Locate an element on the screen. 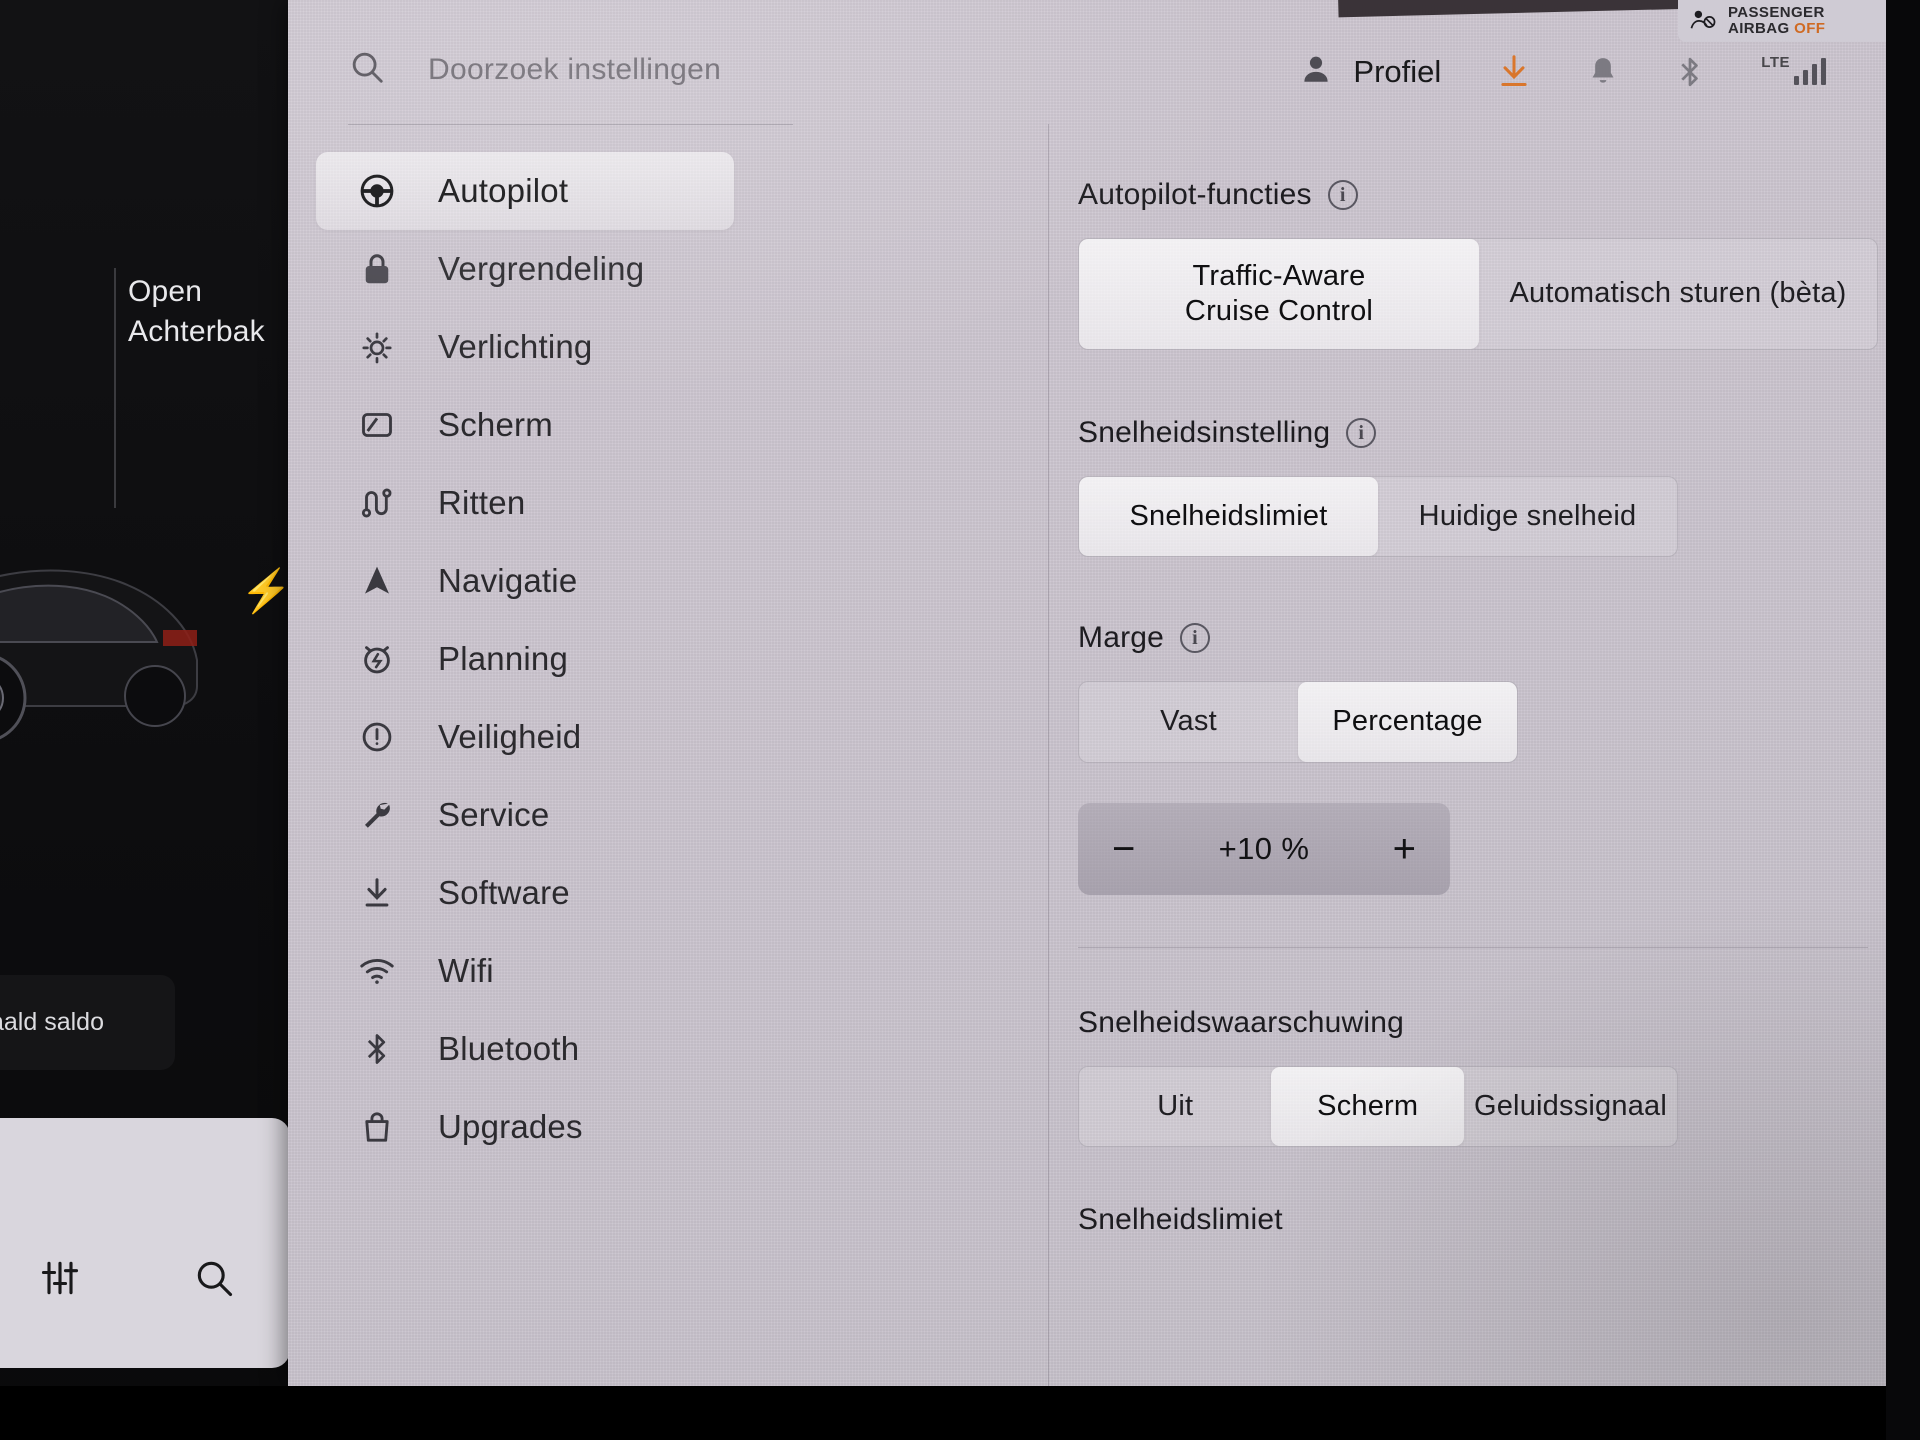 The image size is (1920, 1440). software-download-icon is located at coordinates (1514, 72).